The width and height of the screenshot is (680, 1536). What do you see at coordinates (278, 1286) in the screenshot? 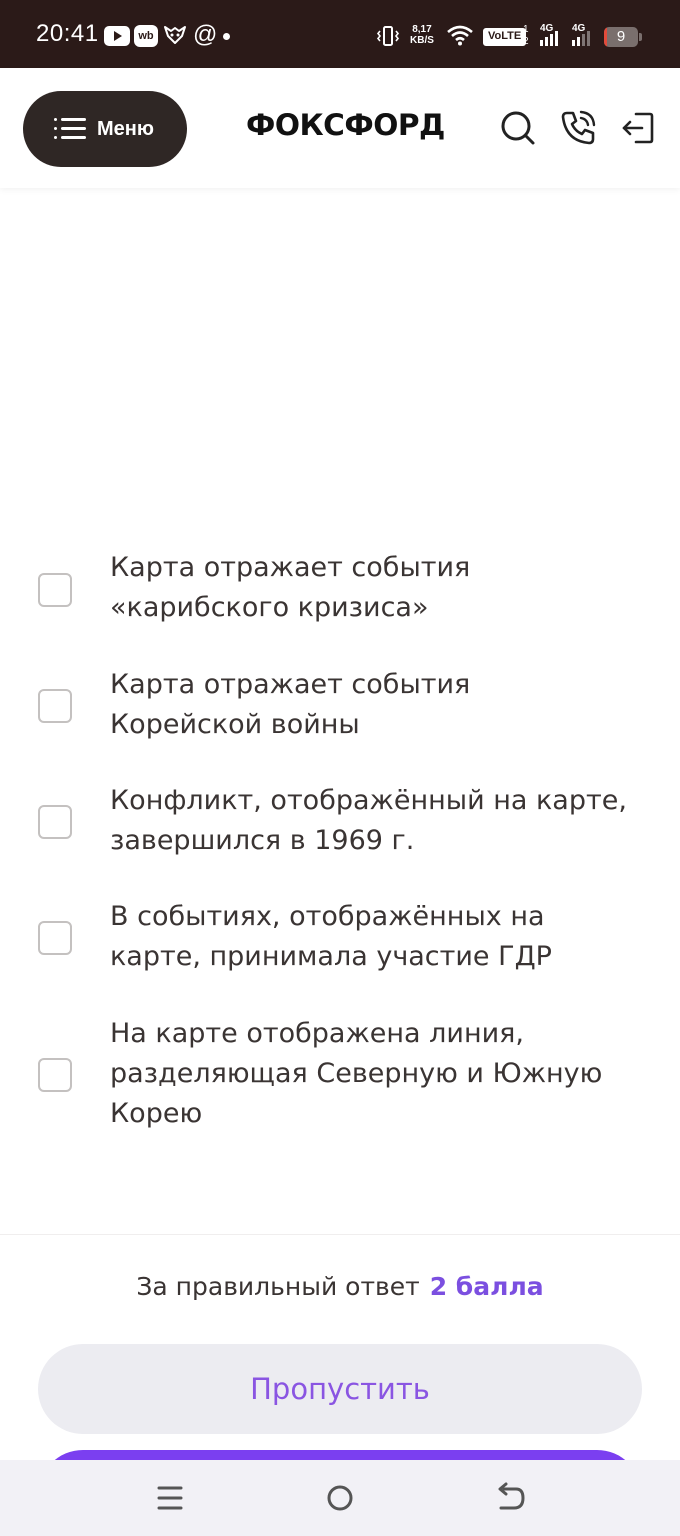
I see `points-label: За правильный ответ` at bounding box center [278, 1286].